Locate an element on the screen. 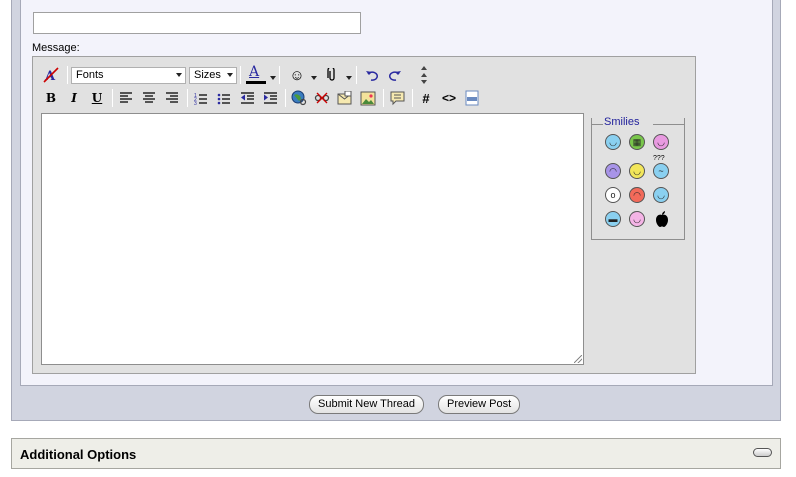 This screenshot has width=796, height=477. outdent-icon is located at coordinates (247, 98).